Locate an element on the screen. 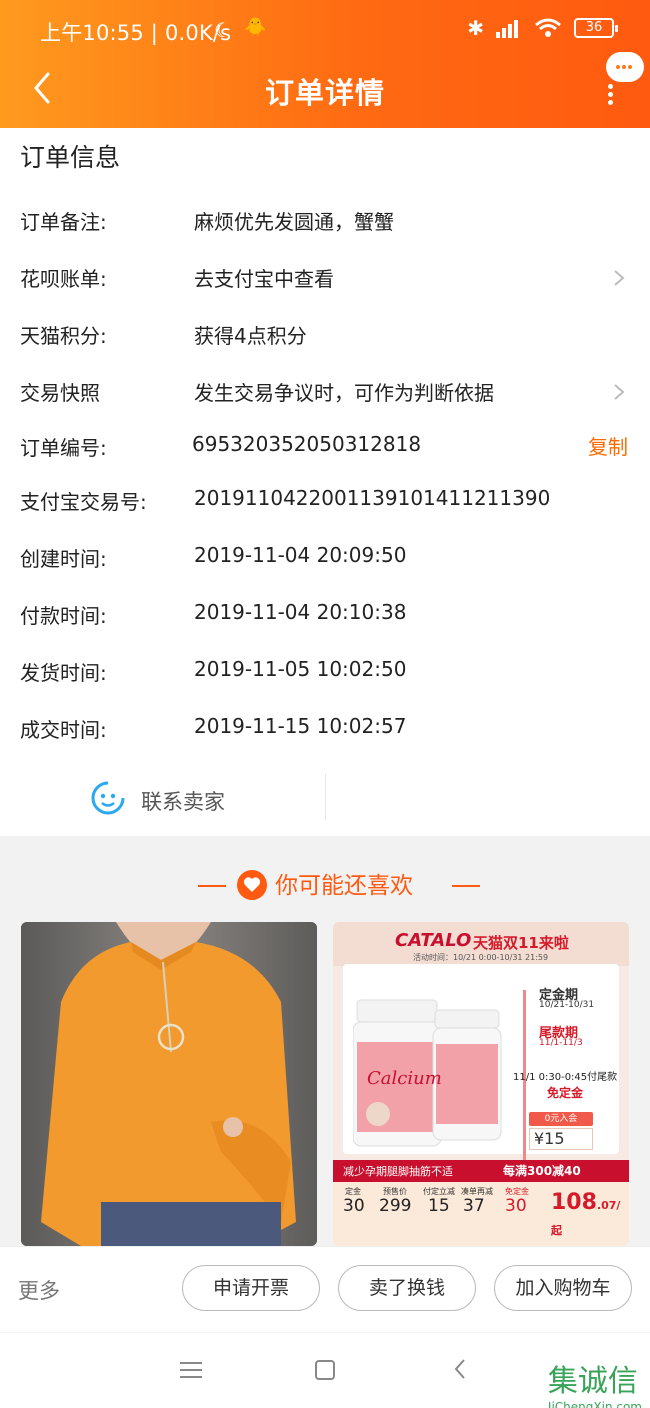 Image resolution: width=650 pixels, height=1408 pixels. row-value: 去支付宝中查看 is located at coordinates (264, 279).